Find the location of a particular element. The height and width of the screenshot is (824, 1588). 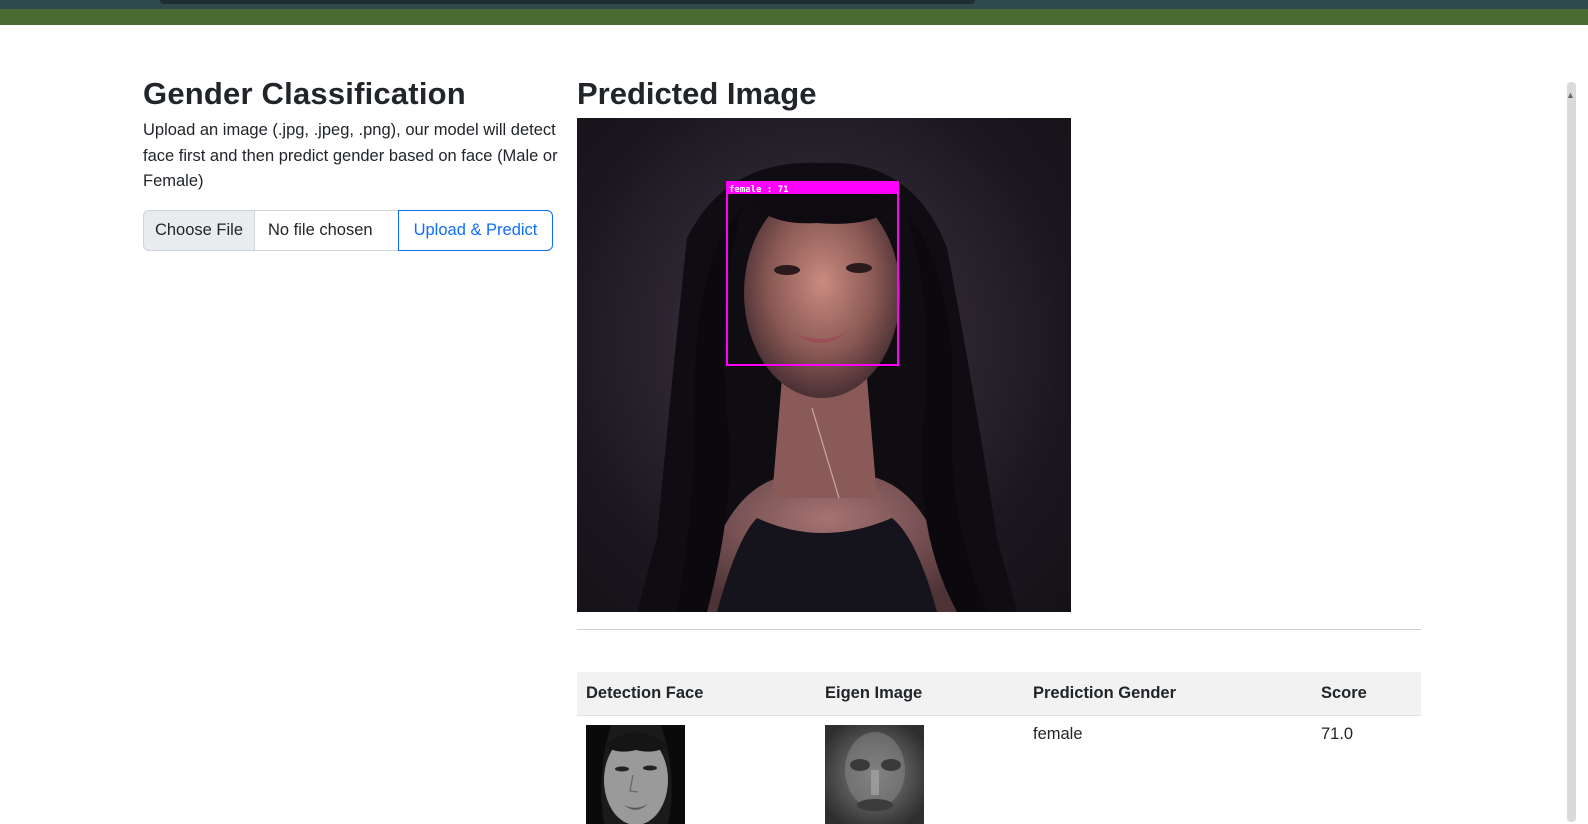

nav-pill is located at coordinates (567, 2).